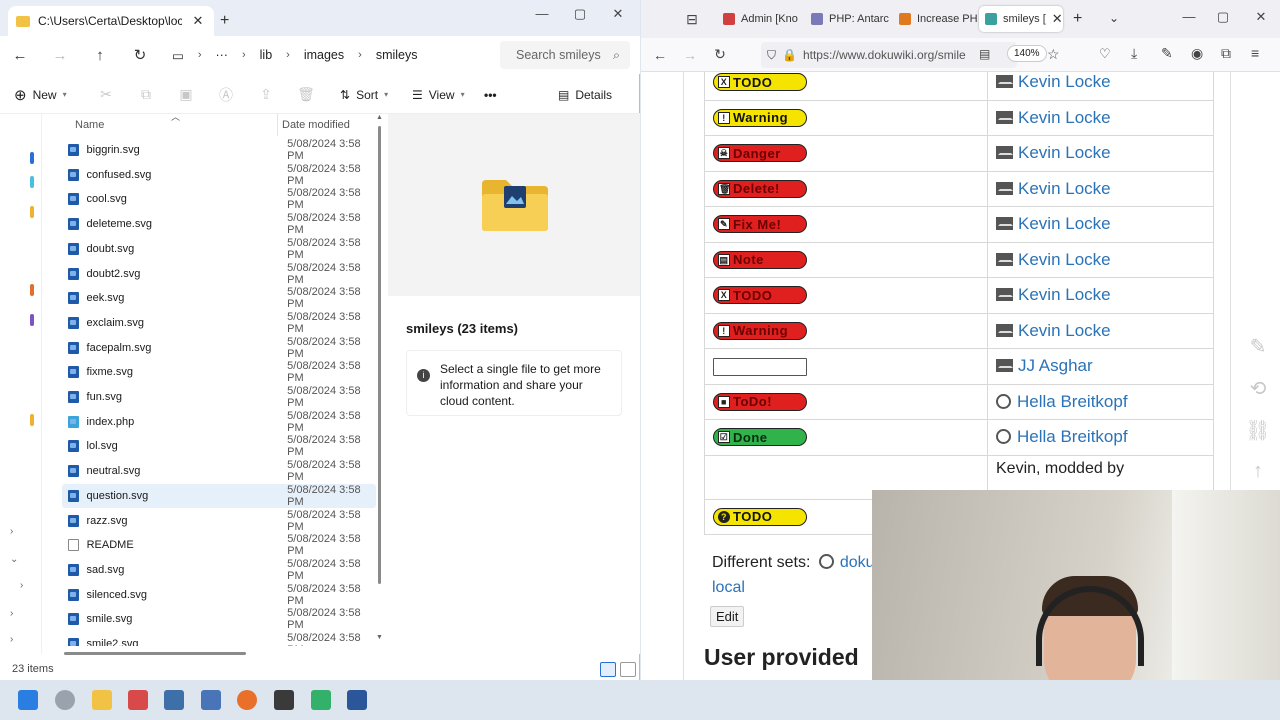  What do you see at coordinates (219, 323) in the screenshot?
I see `file-row: exclaim.svg 5/08/2024 3:58 PM` at bounding box center [219, 323].